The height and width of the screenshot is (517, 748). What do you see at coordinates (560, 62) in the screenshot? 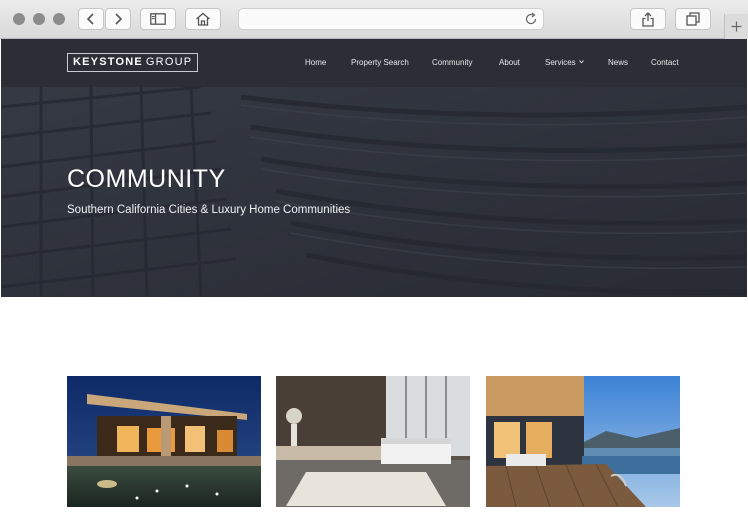
I see `nav-services: Services` at bounding box center [560, 62].